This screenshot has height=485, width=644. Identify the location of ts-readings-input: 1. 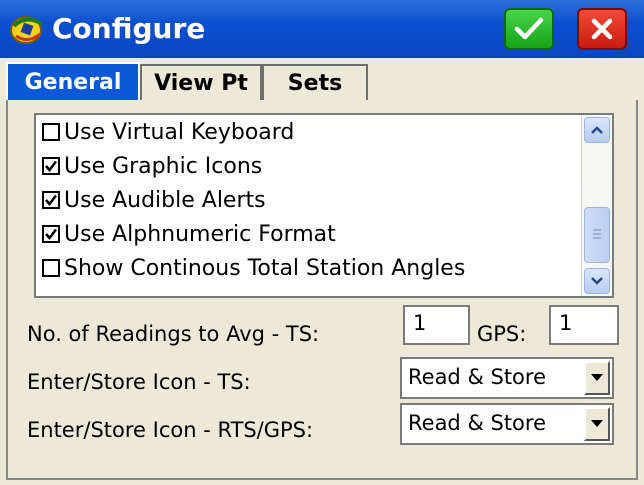
(436, 325).